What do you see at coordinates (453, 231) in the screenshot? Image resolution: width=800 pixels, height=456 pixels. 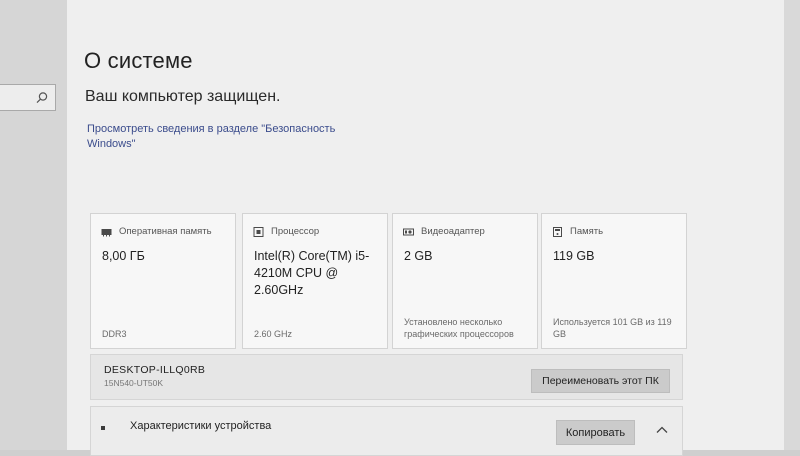 I see `card-label: Видеоадаптер` at bounding box center [453, 231].